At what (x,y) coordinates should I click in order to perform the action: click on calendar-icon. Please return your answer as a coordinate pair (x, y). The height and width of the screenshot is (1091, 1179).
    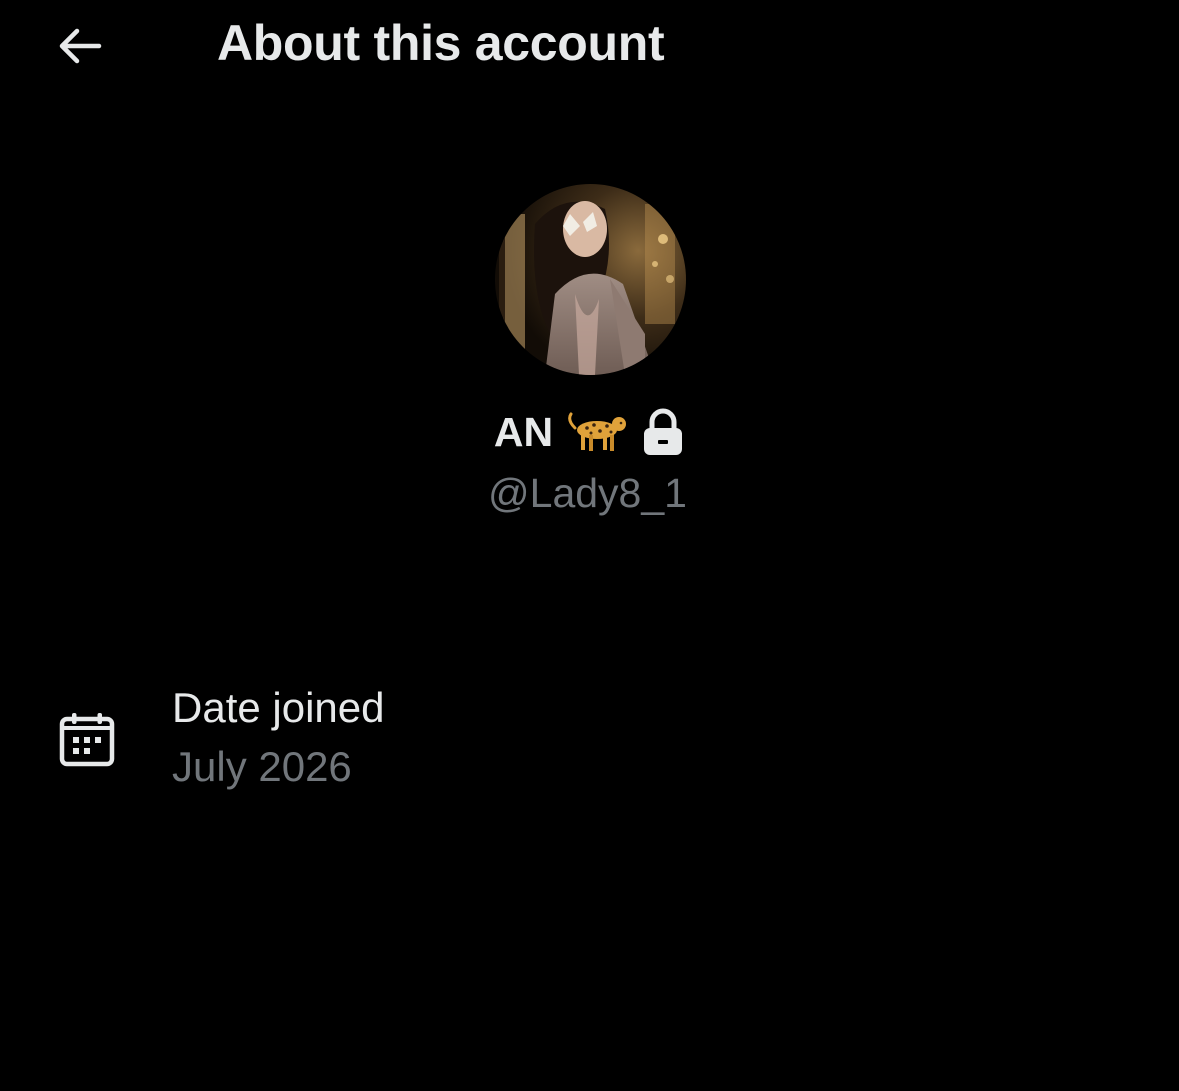
    Looking at the image, I should click on (87, 740).